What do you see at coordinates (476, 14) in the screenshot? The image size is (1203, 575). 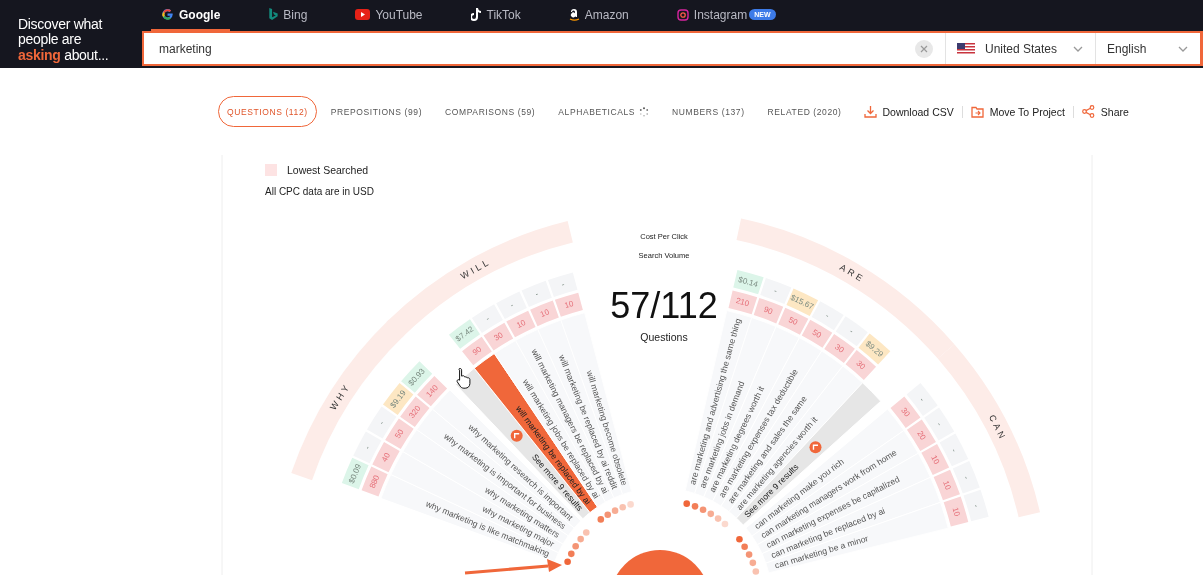 I see `music-note-icon` at bounding box center [476, 14].